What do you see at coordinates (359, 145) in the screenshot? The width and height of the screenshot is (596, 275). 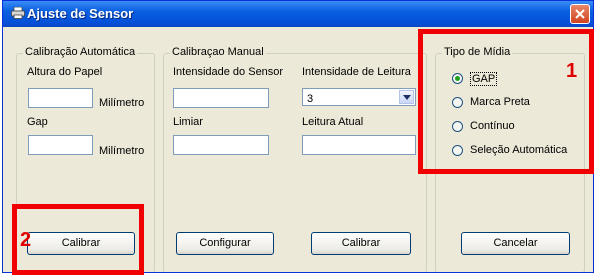 I see `current-read-input` at bounding box center [359, 145].